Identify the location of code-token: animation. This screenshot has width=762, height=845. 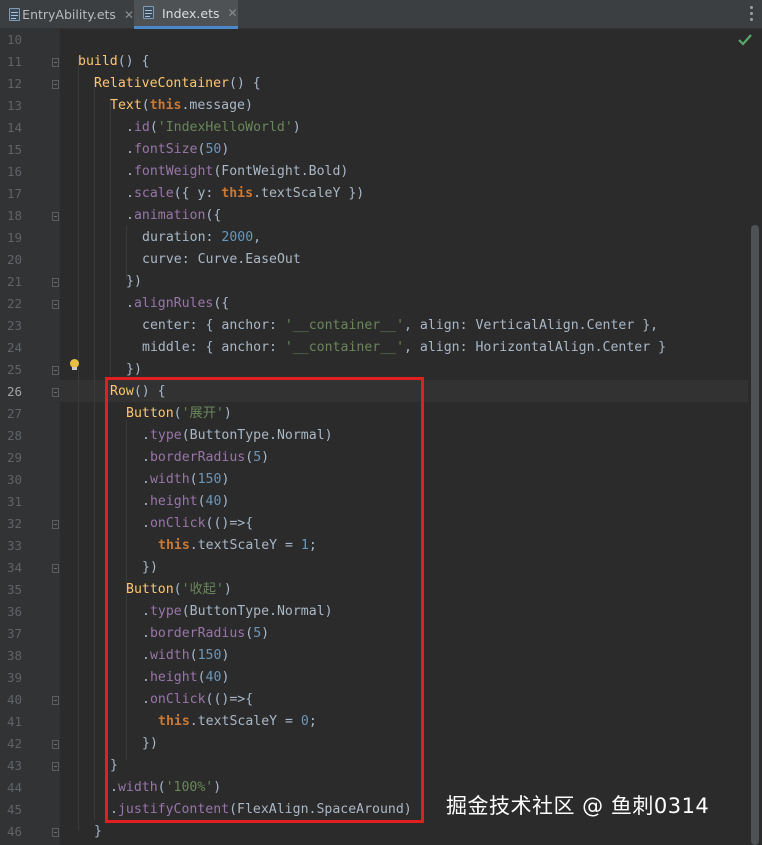
(169, 215).